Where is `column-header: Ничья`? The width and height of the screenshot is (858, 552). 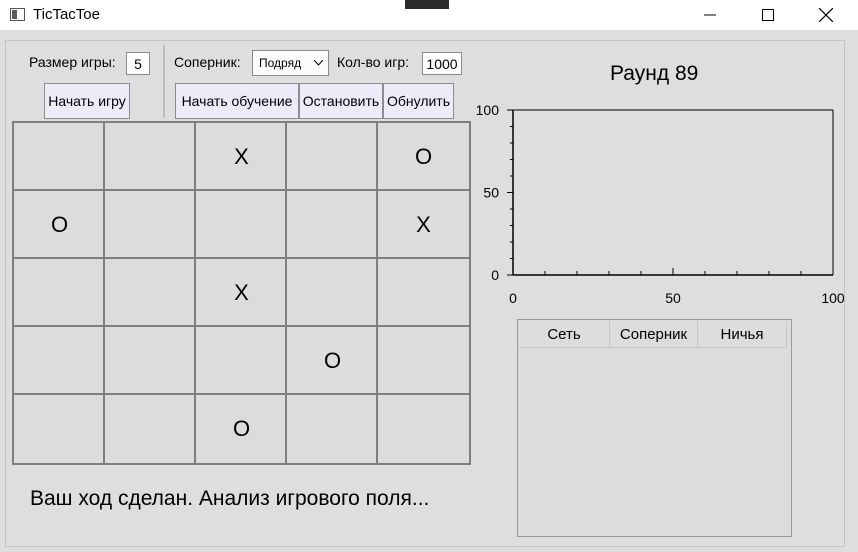 column-header: Ничья is located at coordinates (742, 334).